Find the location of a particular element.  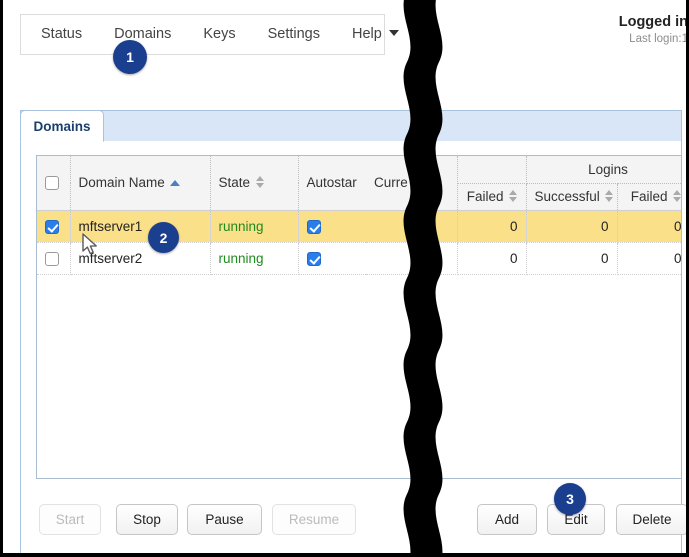

button-label: Delete is located at coordinates (652, 519).